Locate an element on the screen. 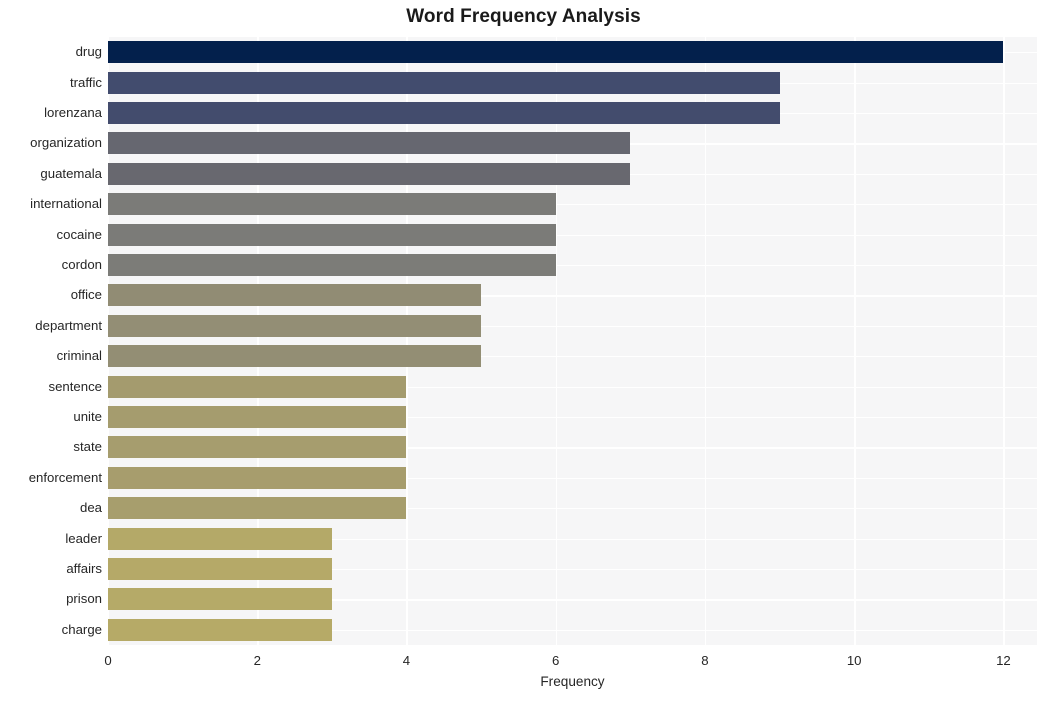  y-tick-label: guatemala is located at coordinates (71, 173).